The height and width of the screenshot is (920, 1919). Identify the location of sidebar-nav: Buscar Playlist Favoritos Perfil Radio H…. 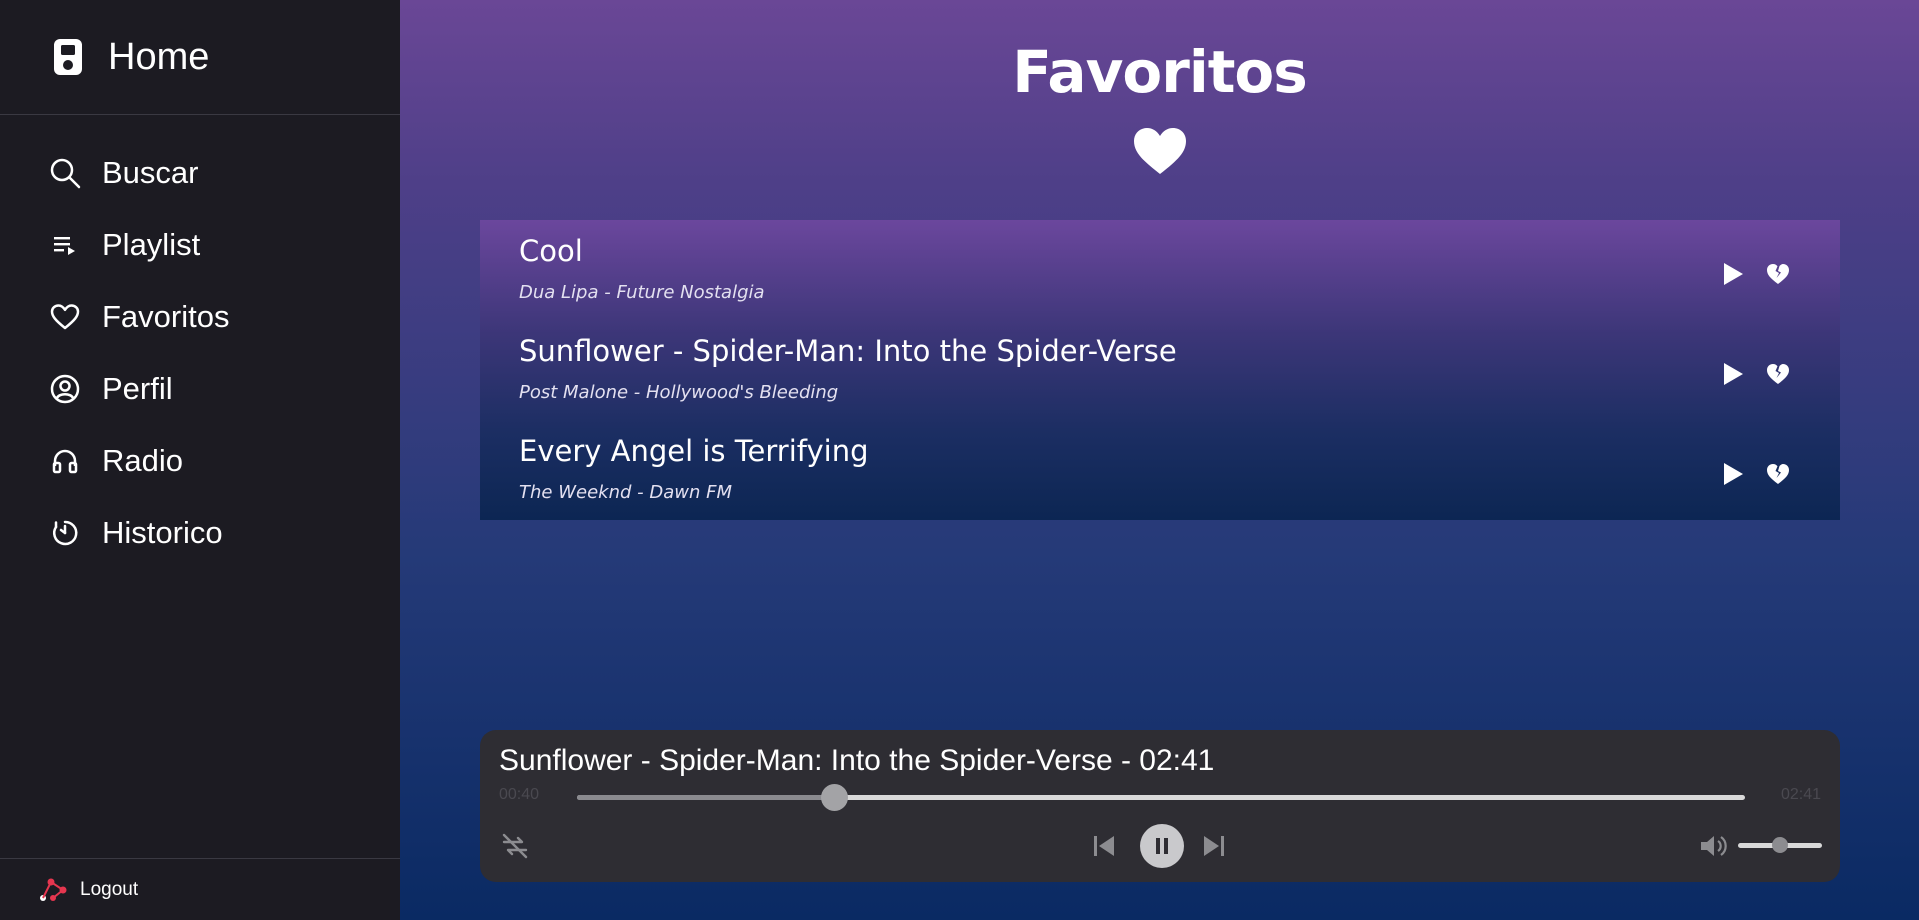
(200, 353).